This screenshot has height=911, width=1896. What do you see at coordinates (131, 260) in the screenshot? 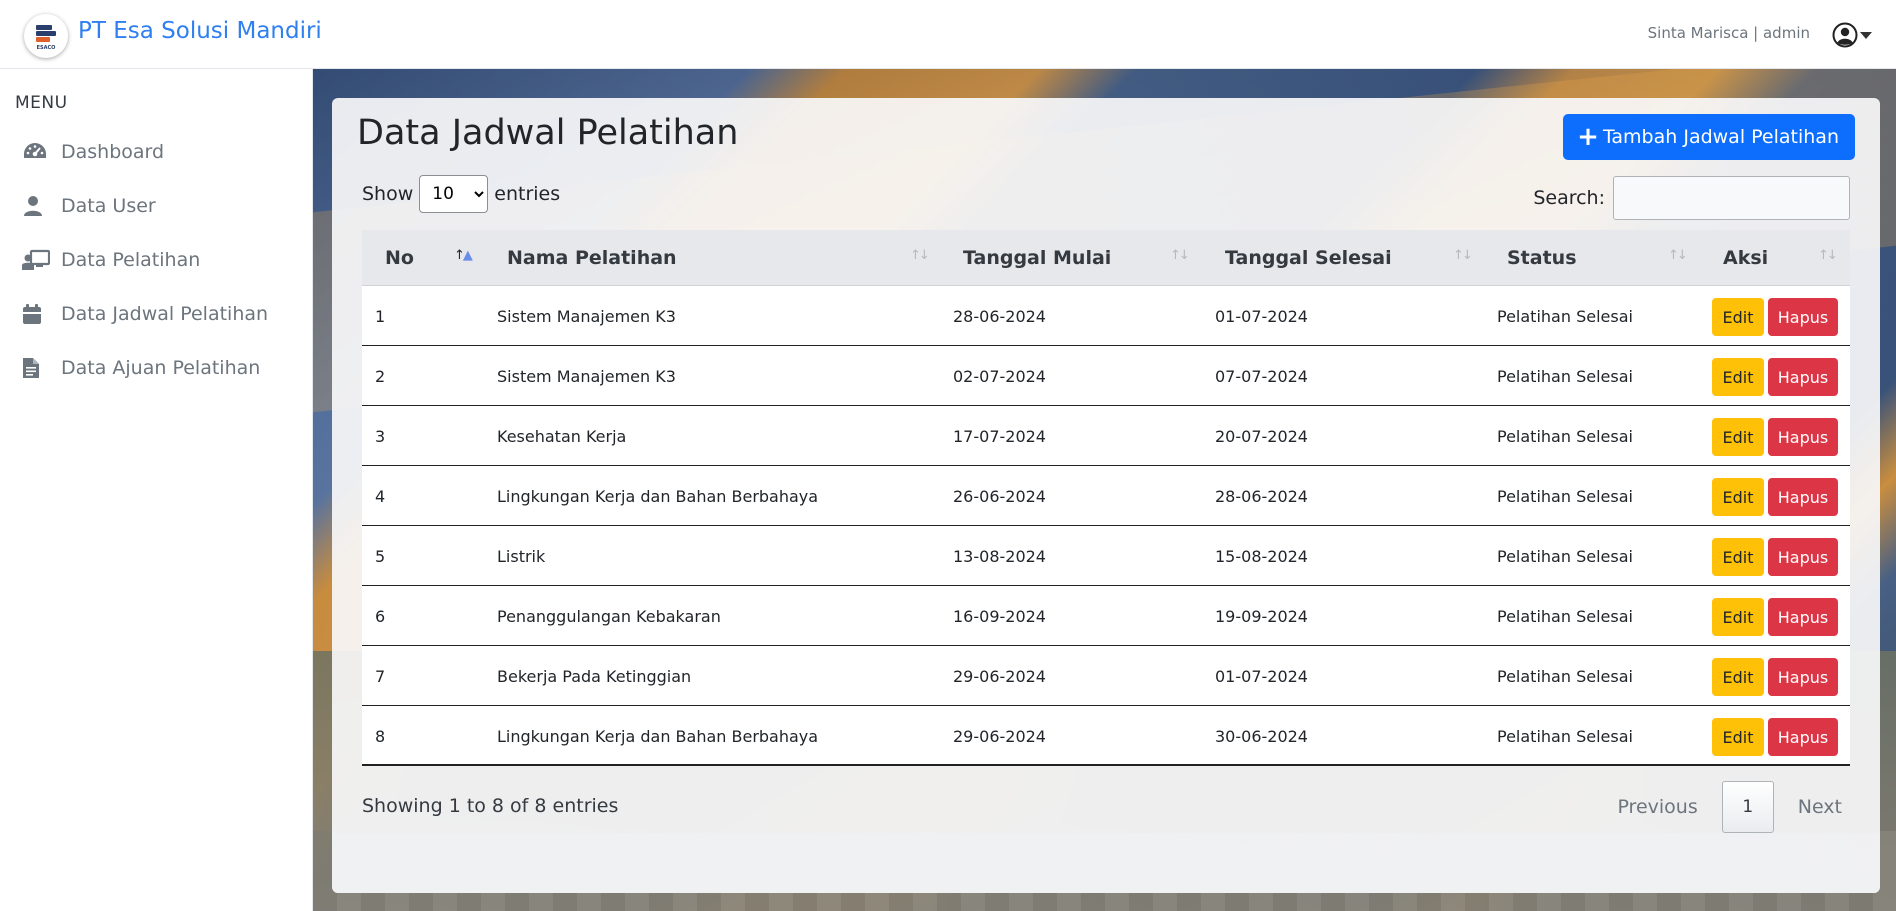
I see `sidebar-item-label: Data Pelatihan` at bounding box center [131, 260].